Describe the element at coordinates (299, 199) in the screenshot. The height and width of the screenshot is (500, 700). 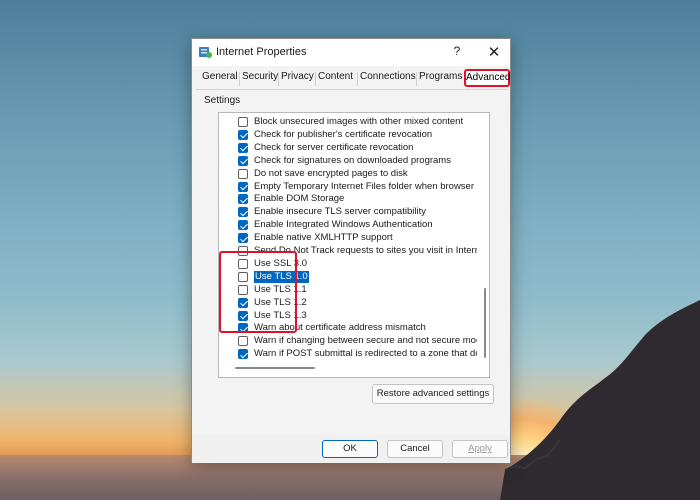
I see `setting-label: Enable DOM Storage` at that location.